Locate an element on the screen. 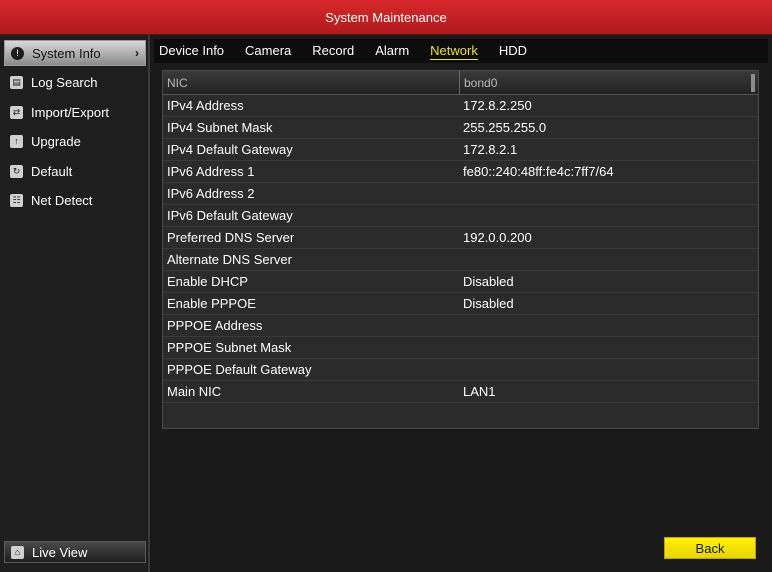 The image size is (772, 572). table-row: IPv4 Default Gateway 172.8.2.1 is located at coordinates (460, 150).